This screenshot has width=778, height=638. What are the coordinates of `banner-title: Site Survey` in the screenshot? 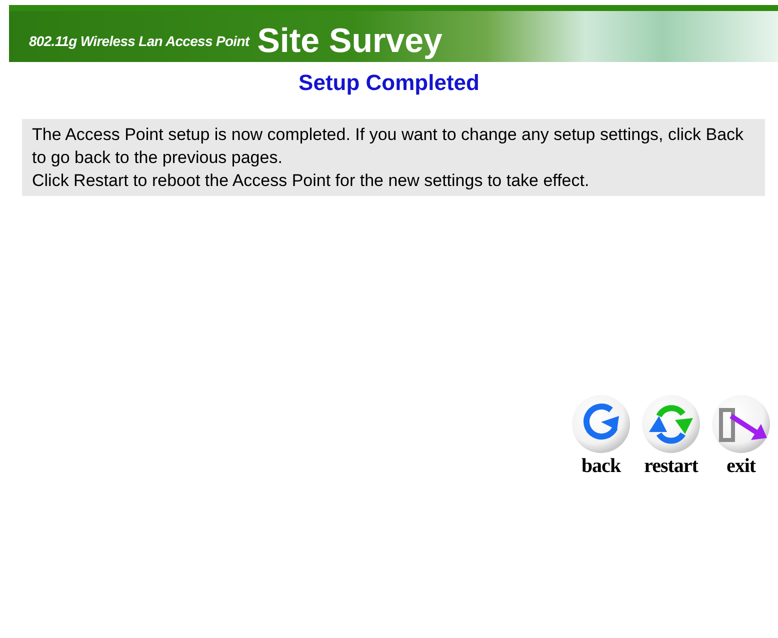 It's located at (349, 41).